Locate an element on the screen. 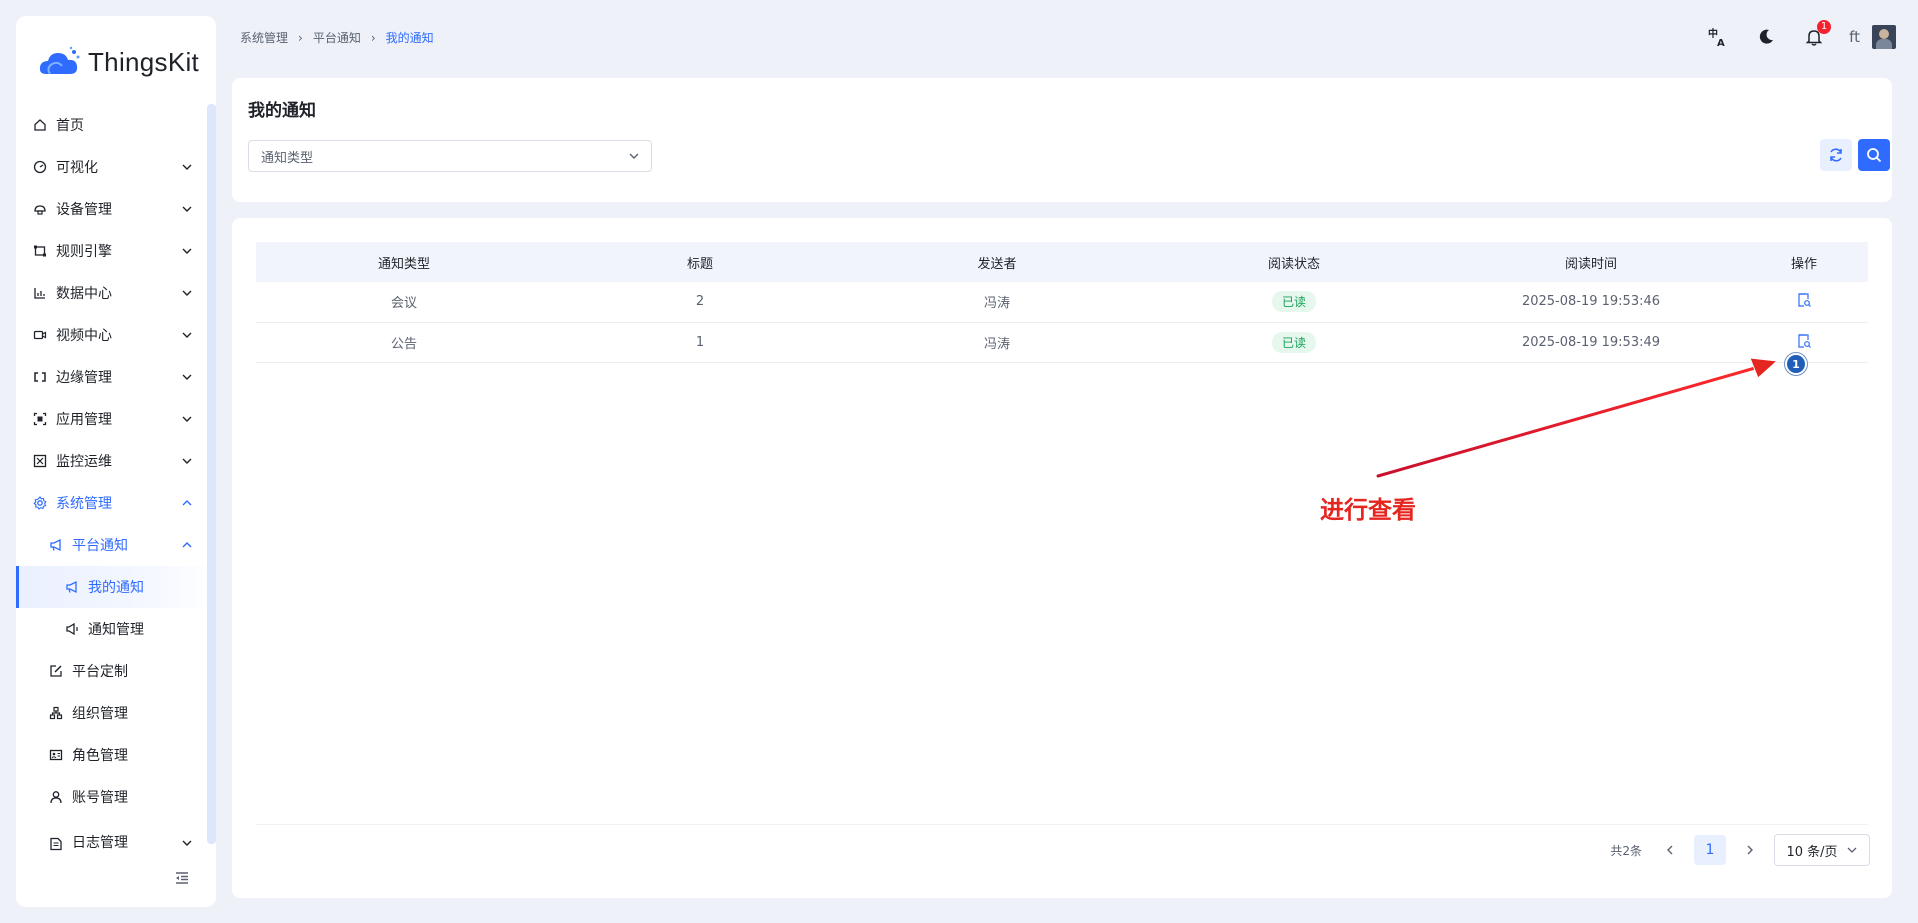 This screenshot has height=923, width=1918. sidebar-item-label: 角色管理 is located at coordinates (100, 756).